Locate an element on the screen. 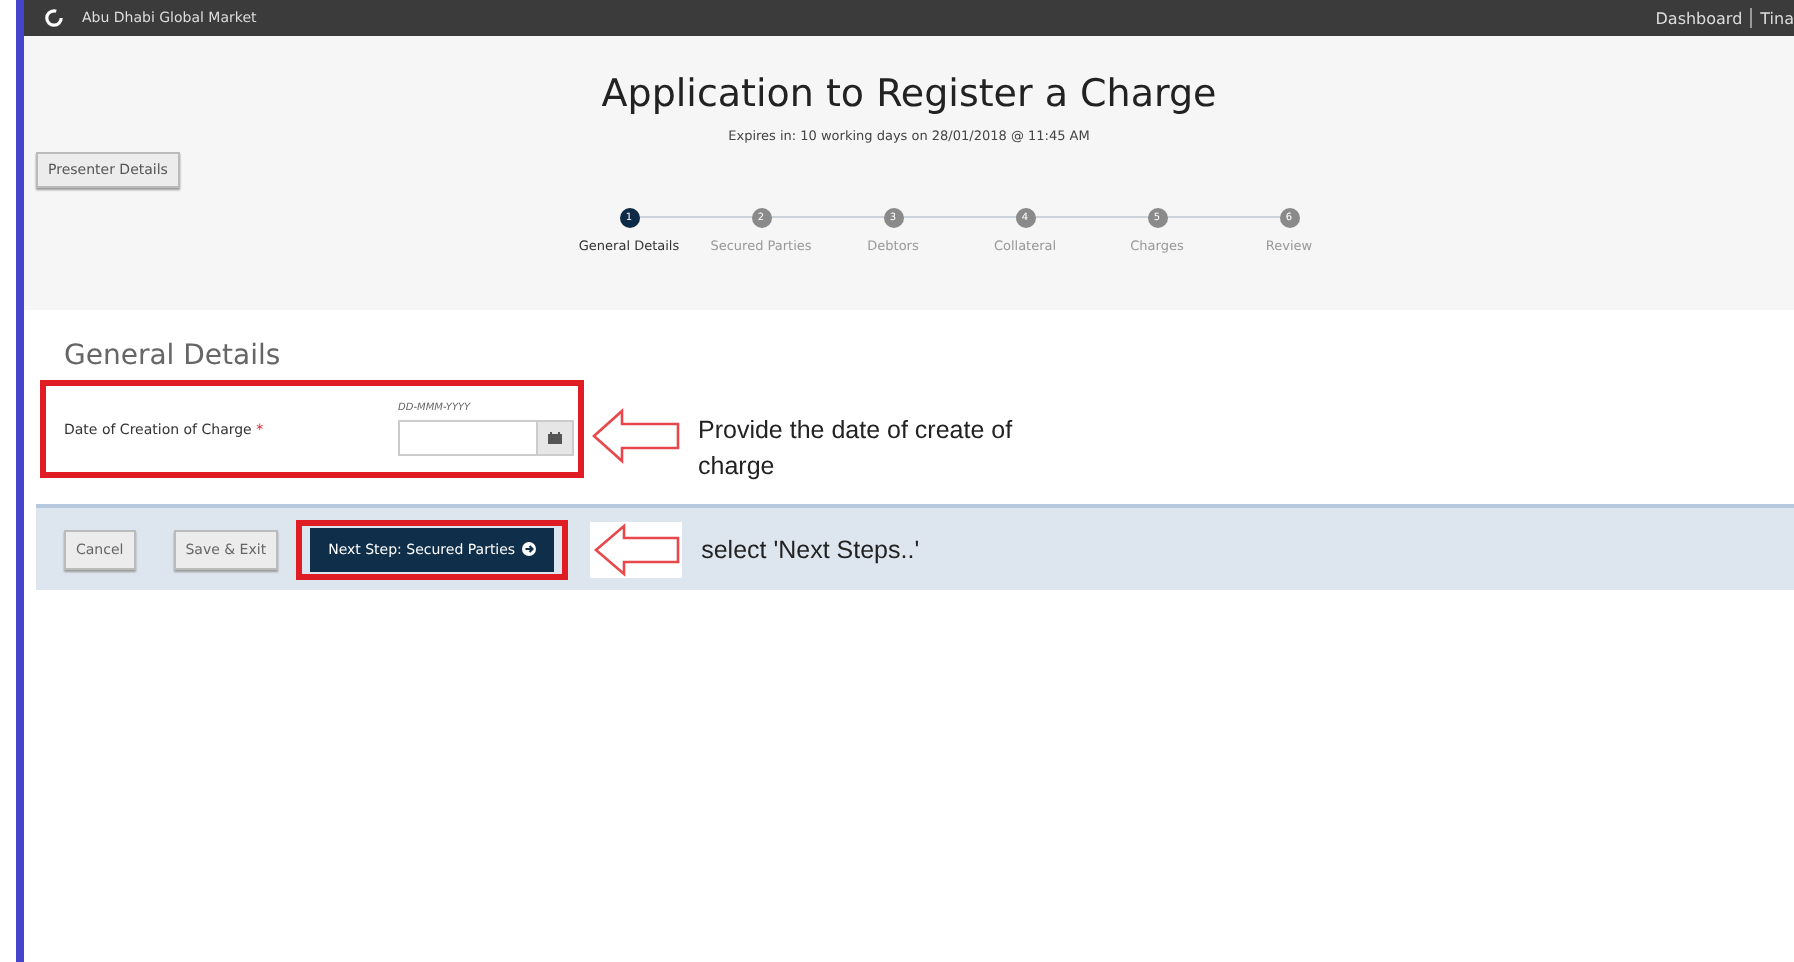  section-title: General Details is located at coordinates (173, 356).